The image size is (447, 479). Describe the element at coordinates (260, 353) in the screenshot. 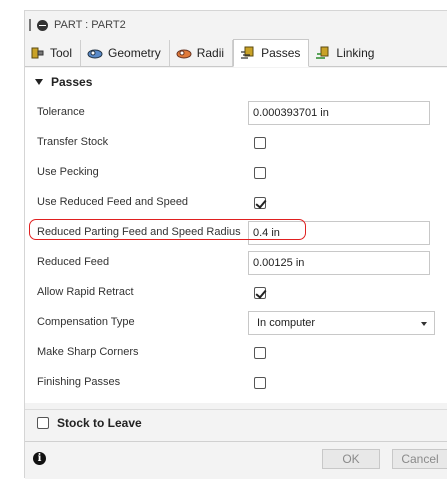

I see `make-sharp-corners-checkbox` at that location.